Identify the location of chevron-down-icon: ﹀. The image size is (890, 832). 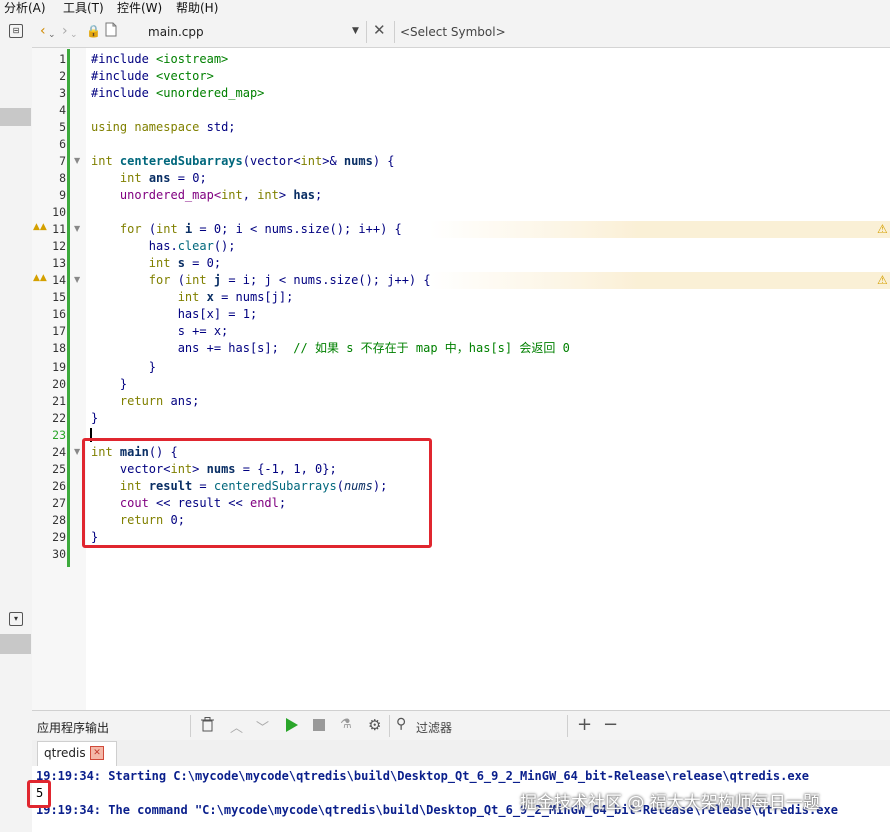
(262, 726).